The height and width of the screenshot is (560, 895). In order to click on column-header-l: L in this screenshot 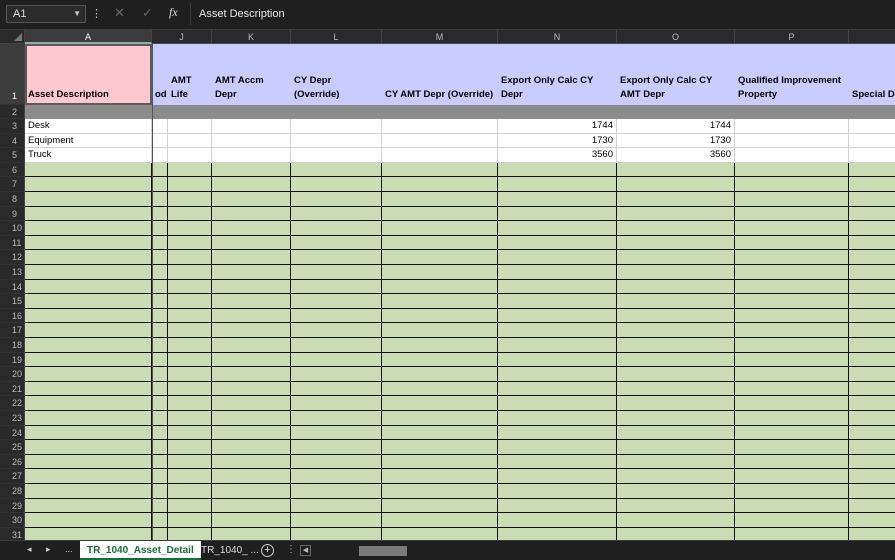, I will do `click(336, 37)`.